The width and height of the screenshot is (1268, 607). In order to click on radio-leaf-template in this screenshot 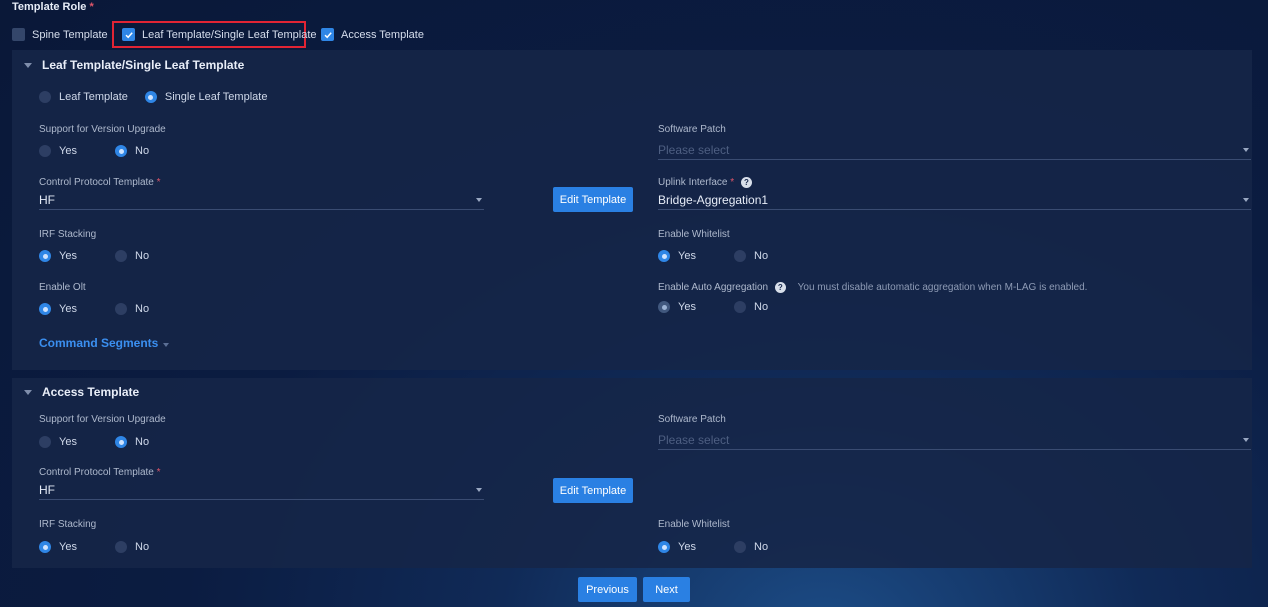, I will do `click(45, 97)`.